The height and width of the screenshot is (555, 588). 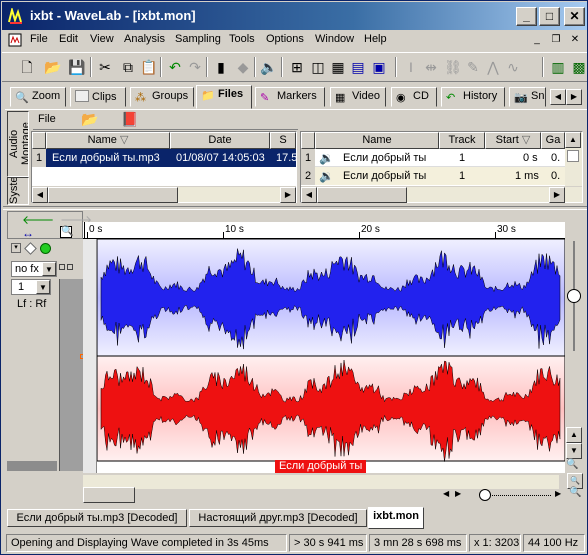 I want to click on track-hscroll, so click(x=321, y=482).